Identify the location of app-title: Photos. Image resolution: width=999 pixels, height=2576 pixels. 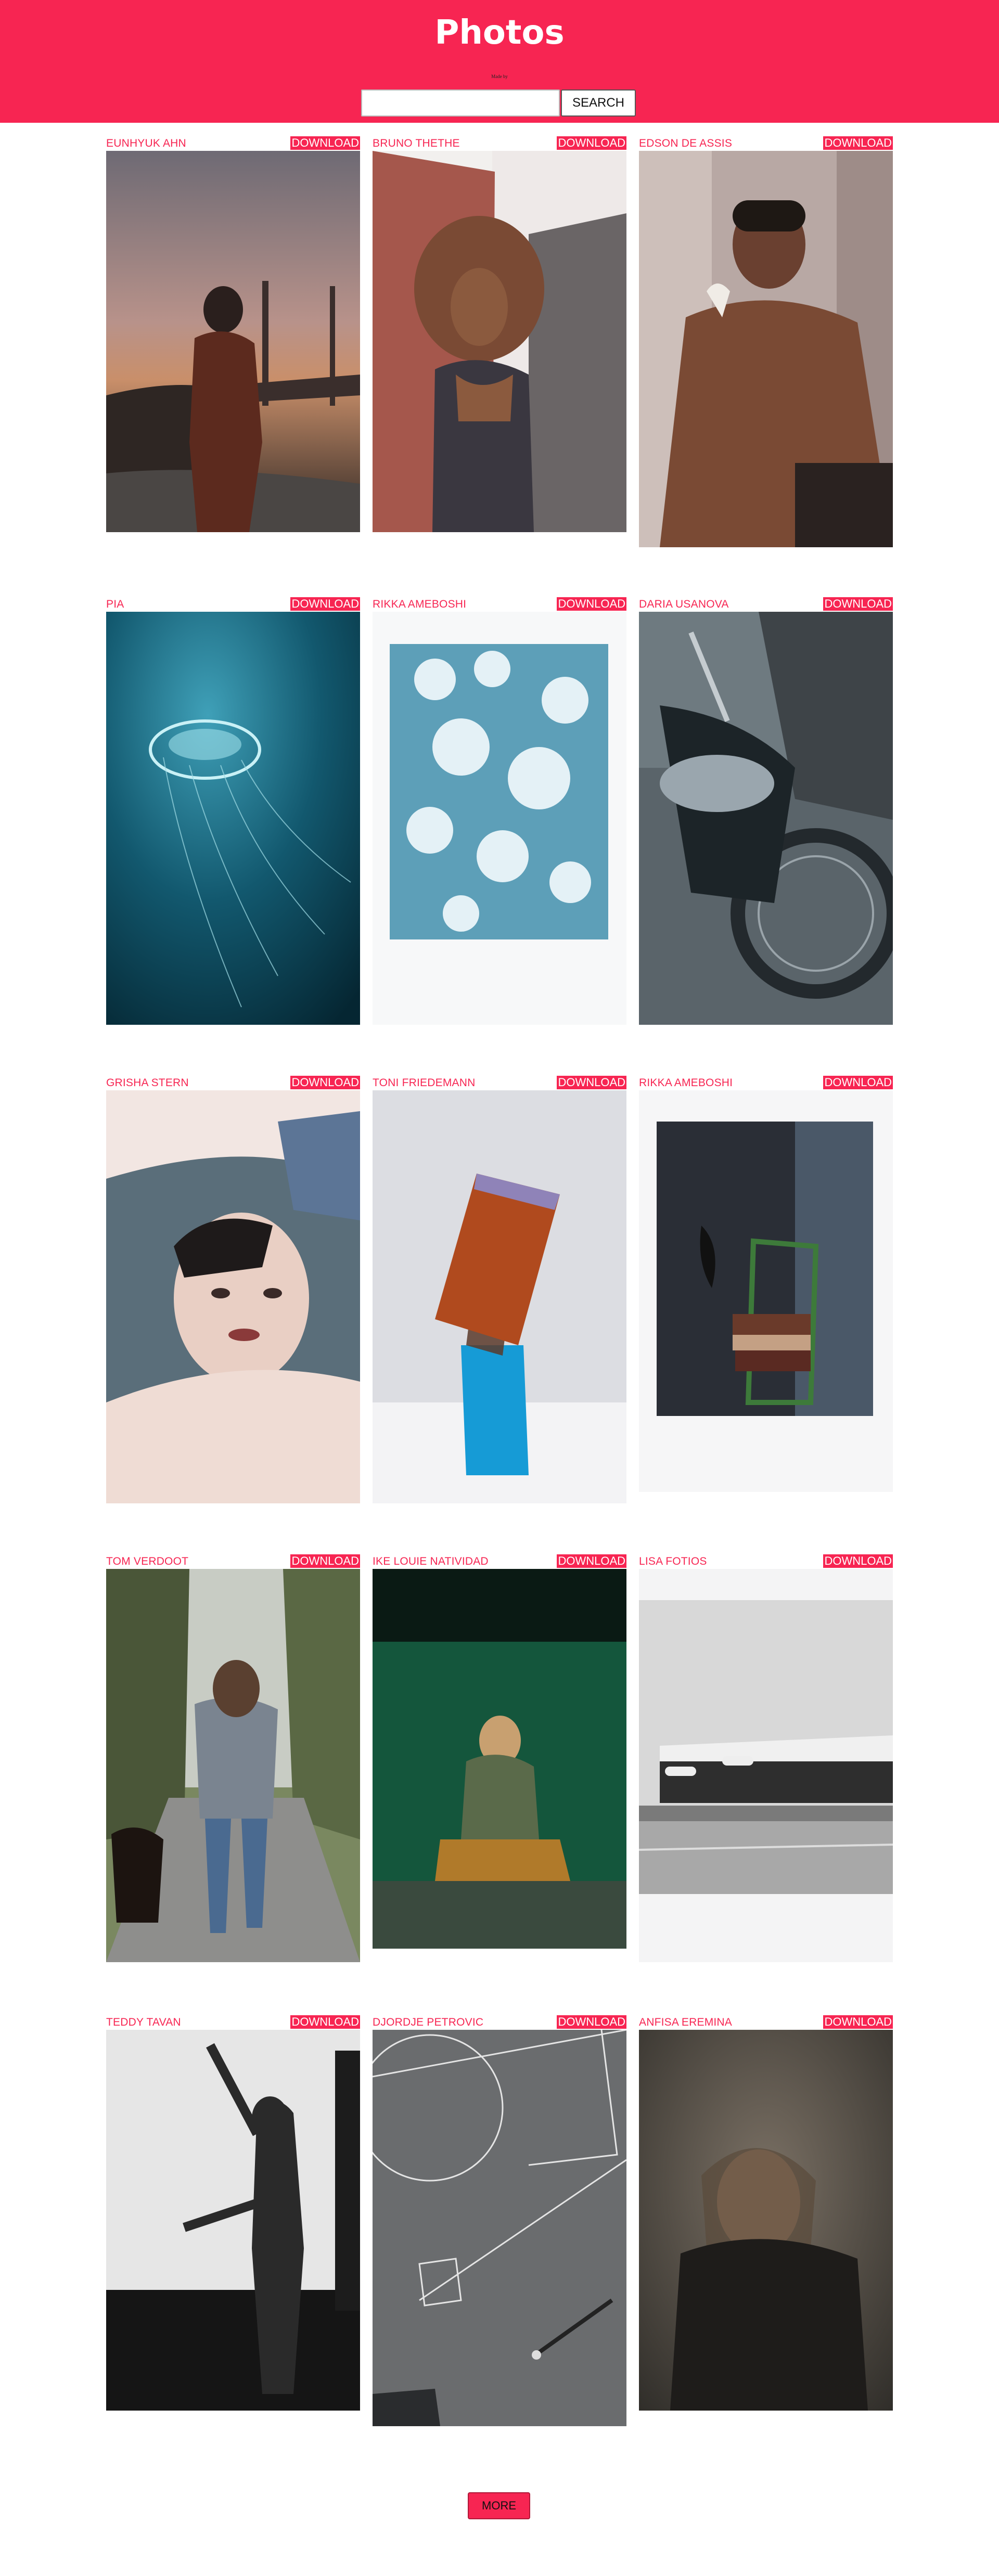
(499, 33).